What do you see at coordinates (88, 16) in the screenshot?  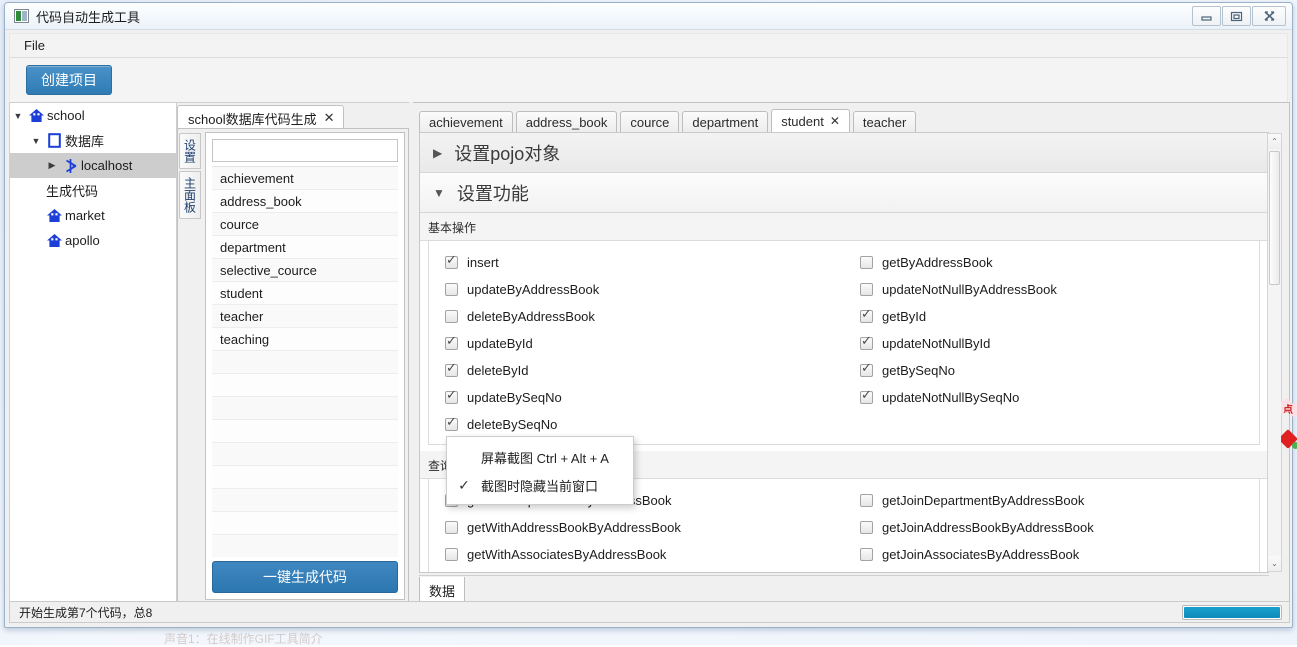 I see `window-title: 代码自动生成工具` at bounding box center [88, 16].